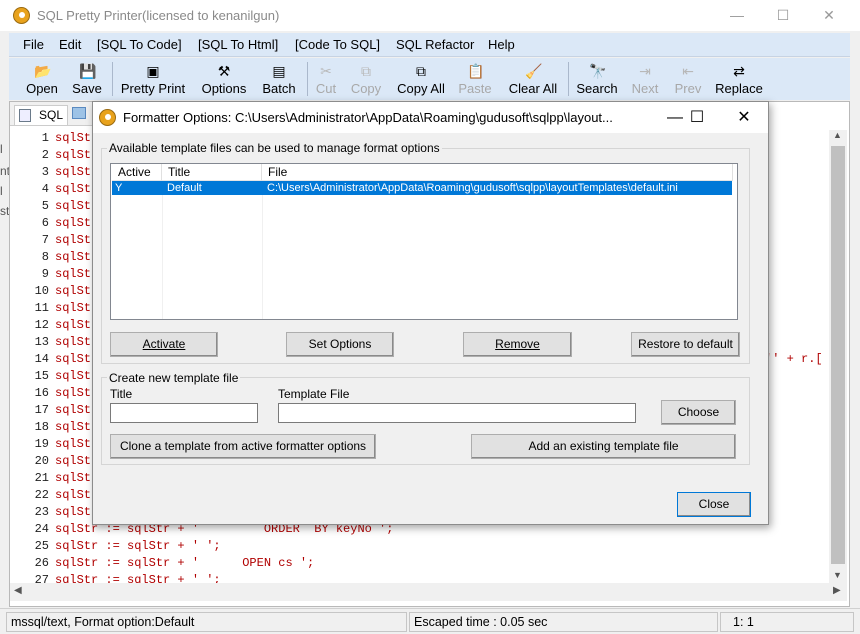 This screenshot has width=860, height=634. What do you see at coordinates (534, 71) in the screenshot?
I see `broom-icon: 🧹` at bounding box center [534, 71].